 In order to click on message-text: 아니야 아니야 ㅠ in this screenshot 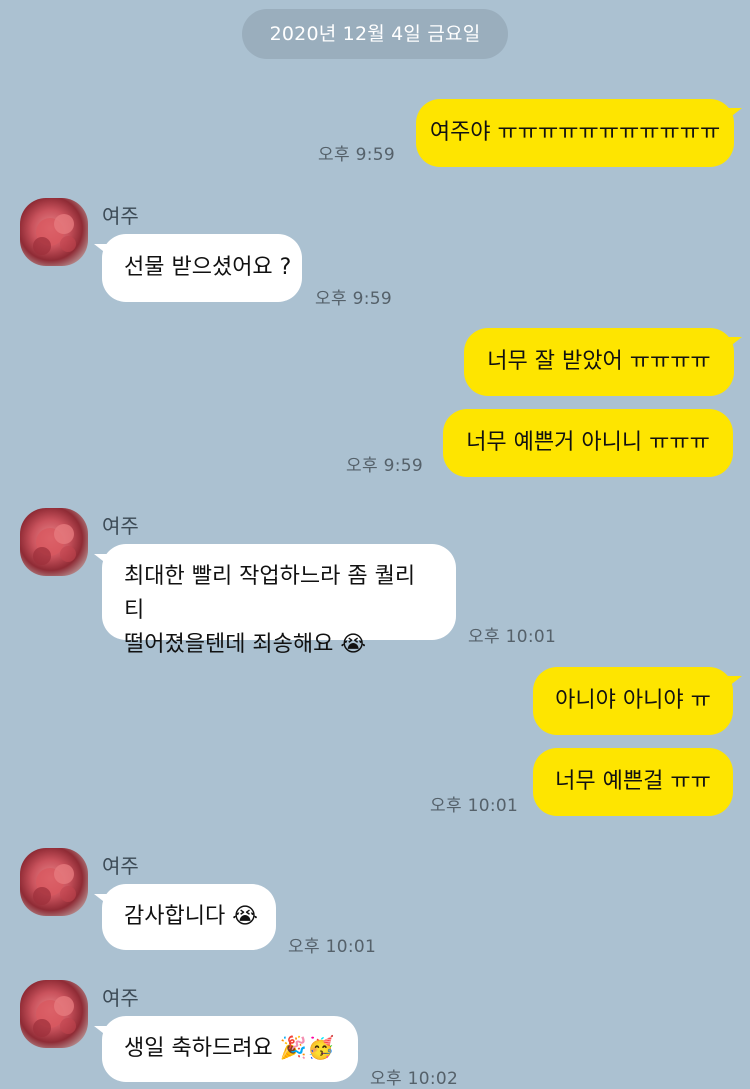, I will do `click(633, 700)`.